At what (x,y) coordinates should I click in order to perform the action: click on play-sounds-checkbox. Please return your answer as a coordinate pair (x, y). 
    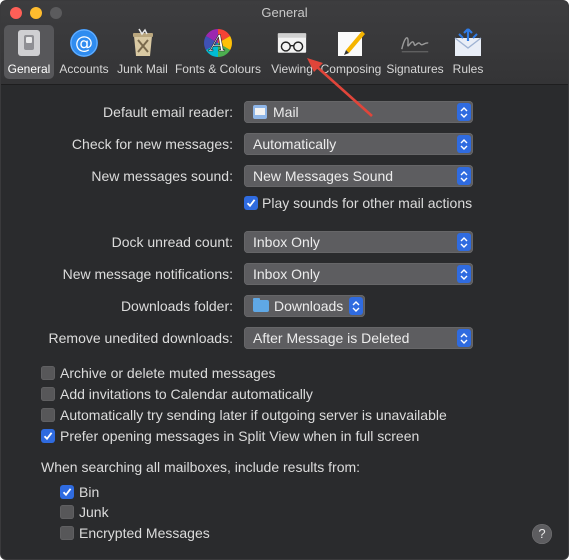
    Looking at the image, I should click on (251, 203).